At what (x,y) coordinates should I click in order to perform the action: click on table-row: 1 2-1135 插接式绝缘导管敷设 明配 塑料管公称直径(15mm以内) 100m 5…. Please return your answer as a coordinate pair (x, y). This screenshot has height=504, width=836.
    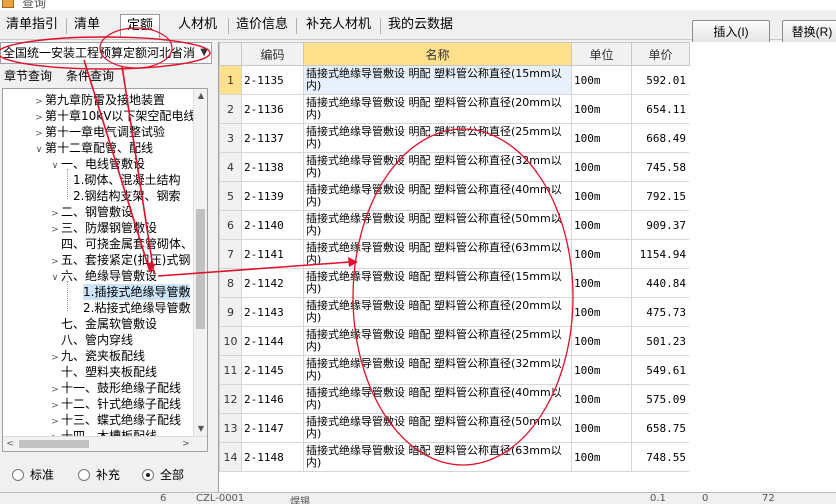
    Looking at the image, I should click on (454, 80).